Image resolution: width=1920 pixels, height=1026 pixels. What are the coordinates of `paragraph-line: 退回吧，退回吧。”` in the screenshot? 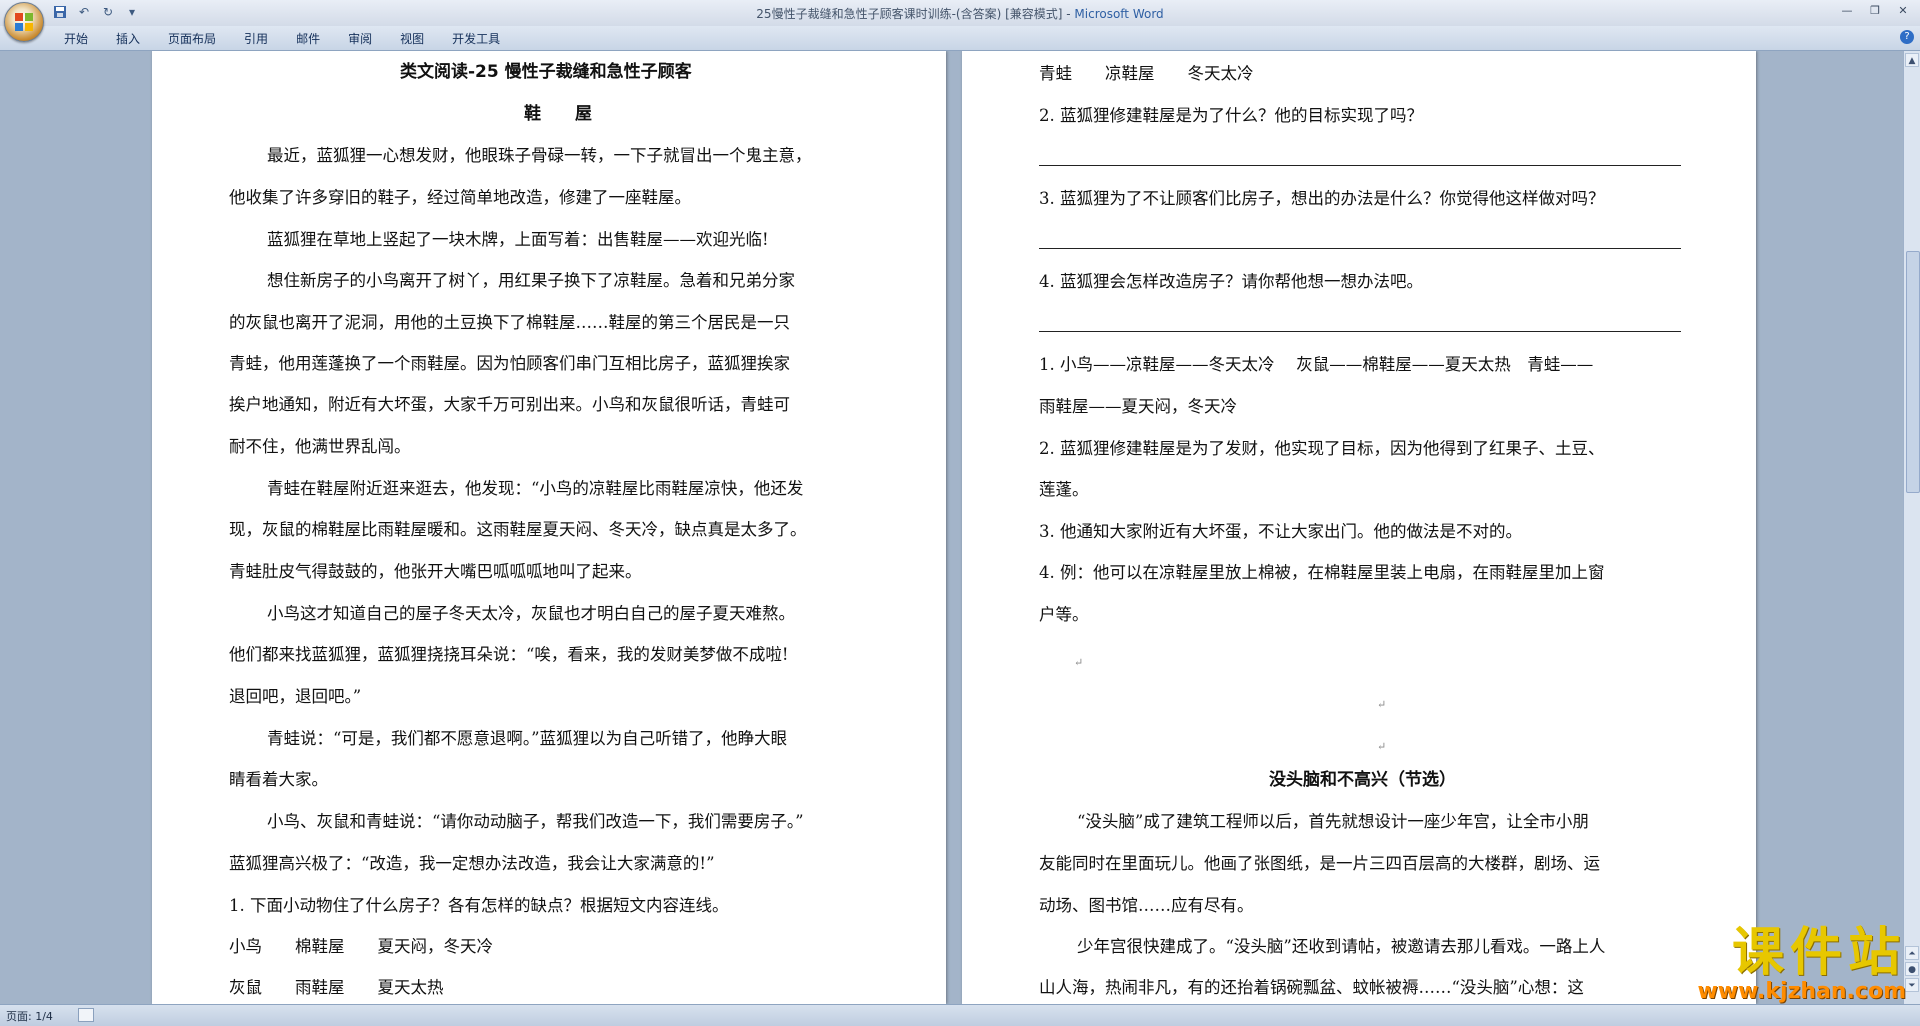 It's located at (295, 696).